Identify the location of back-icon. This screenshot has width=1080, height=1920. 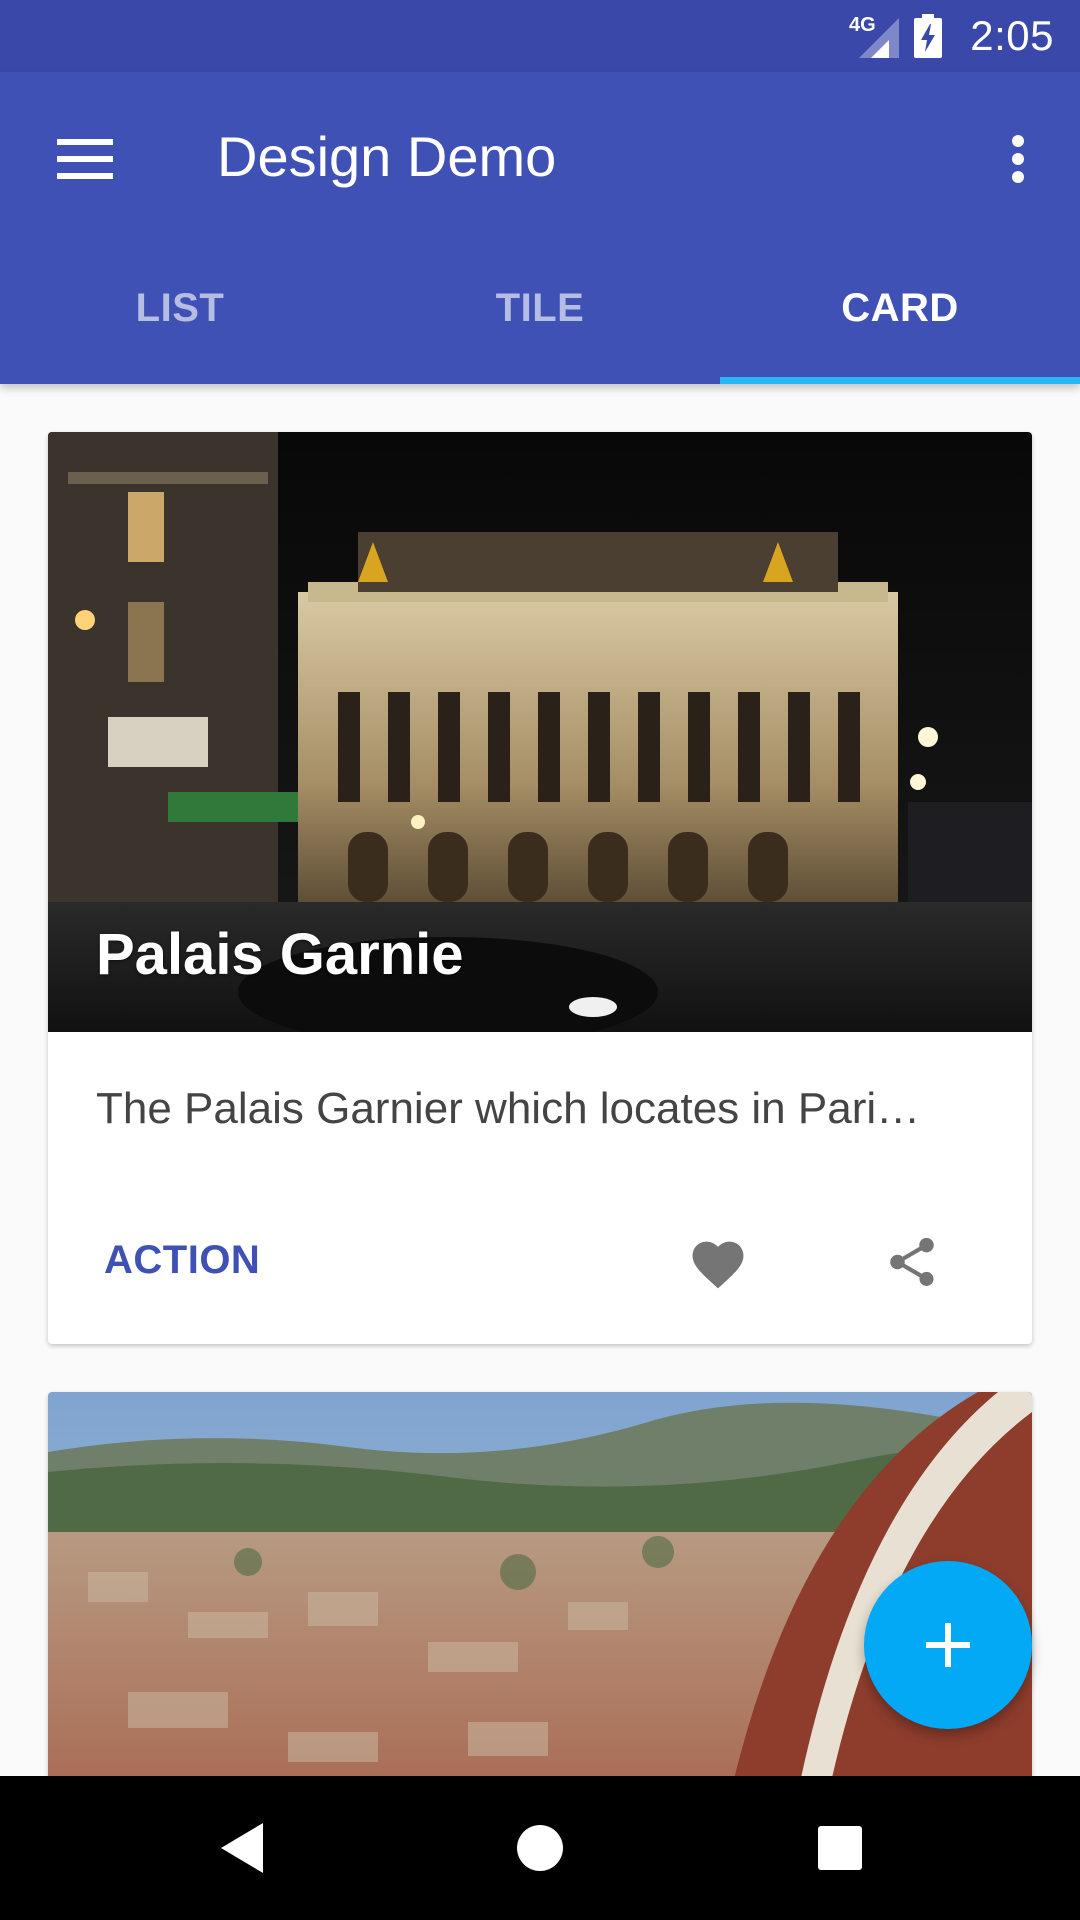
(242, 1848).